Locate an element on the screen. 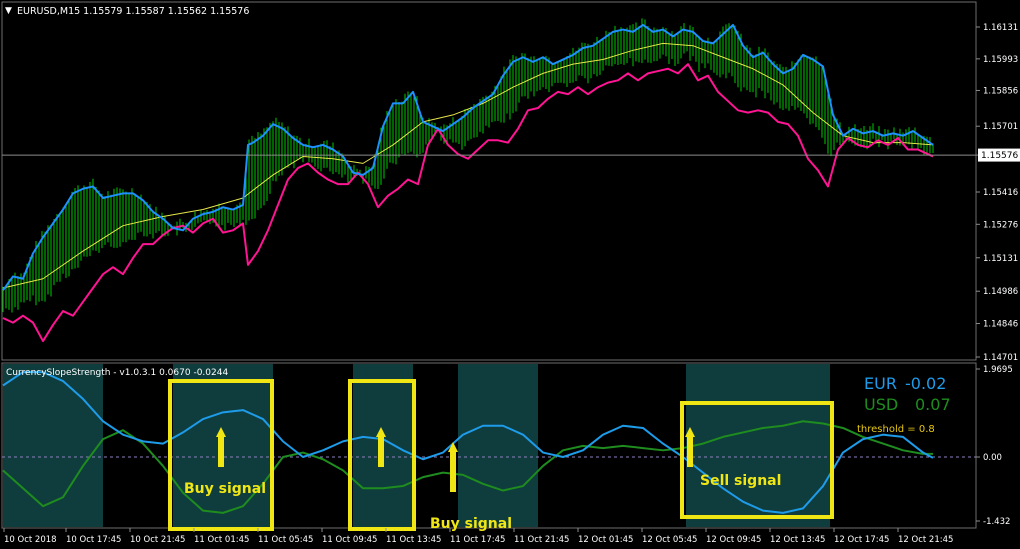 This screenshot has width=1020, height=549. threshold-label: threshold = 0.8 is located at coordinates (896, 429).